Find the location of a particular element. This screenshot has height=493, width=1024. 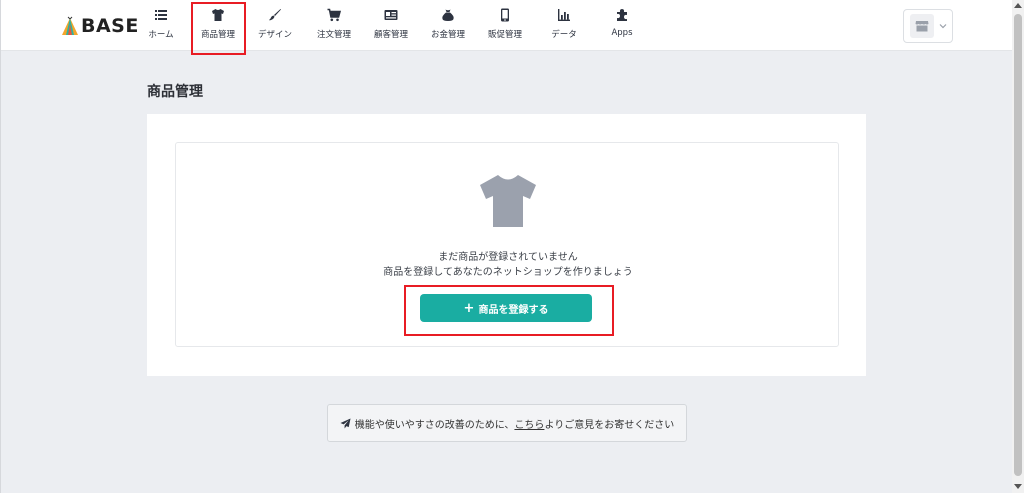

nav-customers-label: 顧客管理 is located at coordinates (390, 35).